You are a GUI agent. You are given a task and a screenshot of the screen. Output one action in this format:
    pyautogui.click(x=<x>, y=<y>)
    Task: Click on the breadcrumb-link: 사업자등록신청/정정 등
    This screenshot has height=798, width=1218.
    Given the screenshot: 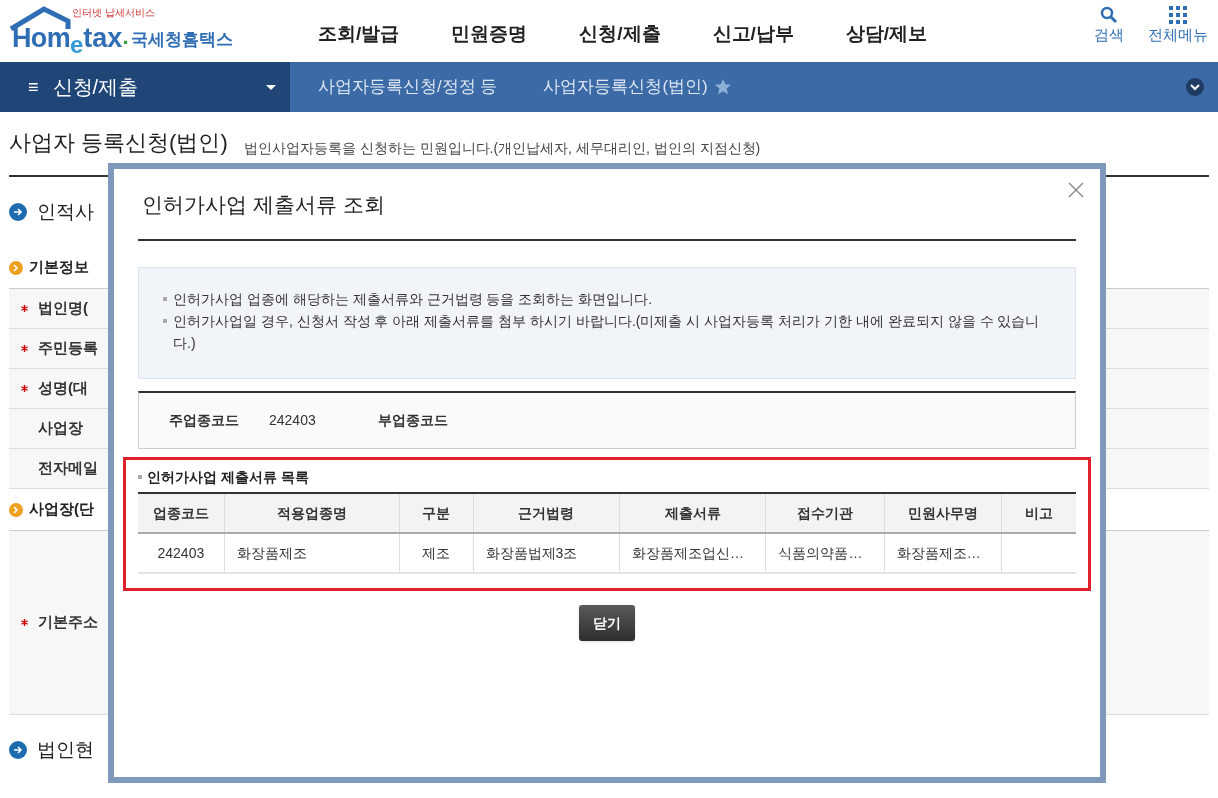 What is the action you would take?
    pyautogui.click(x=408, y=87)
    